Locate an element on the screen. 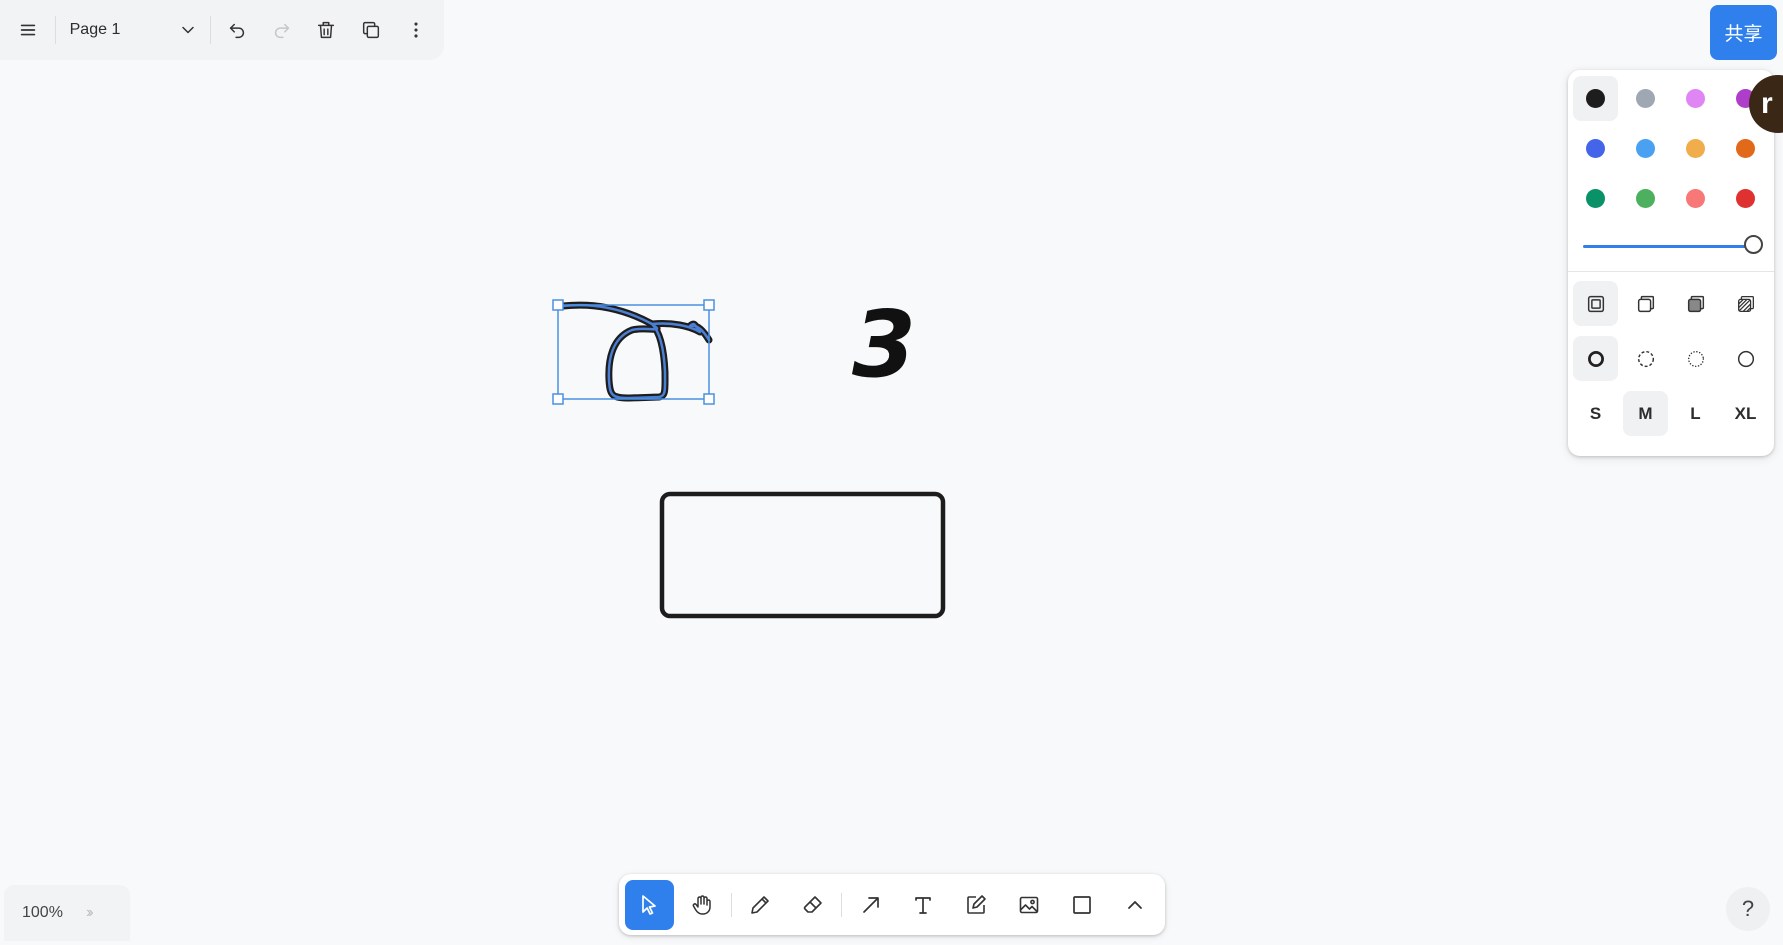  draw-tool is located at coordinates (760, 905).